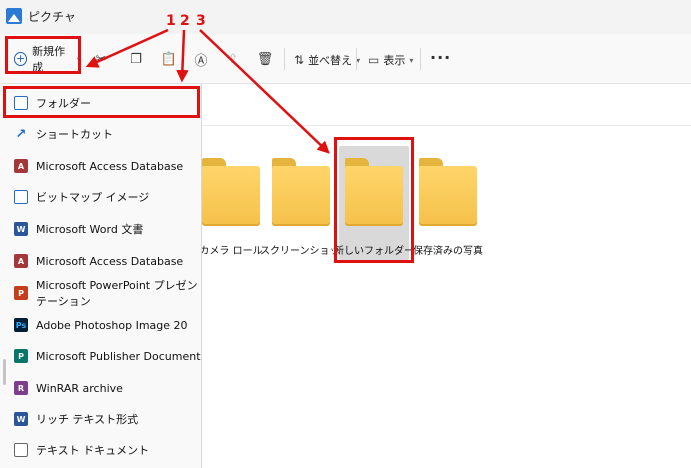 Image resolution: width=691 pixels, height=468 pixels. What do you see at coordinates (136, 59) in the screenshot?
I see `copy-icon: ❐` at bounding box center [136, 59].